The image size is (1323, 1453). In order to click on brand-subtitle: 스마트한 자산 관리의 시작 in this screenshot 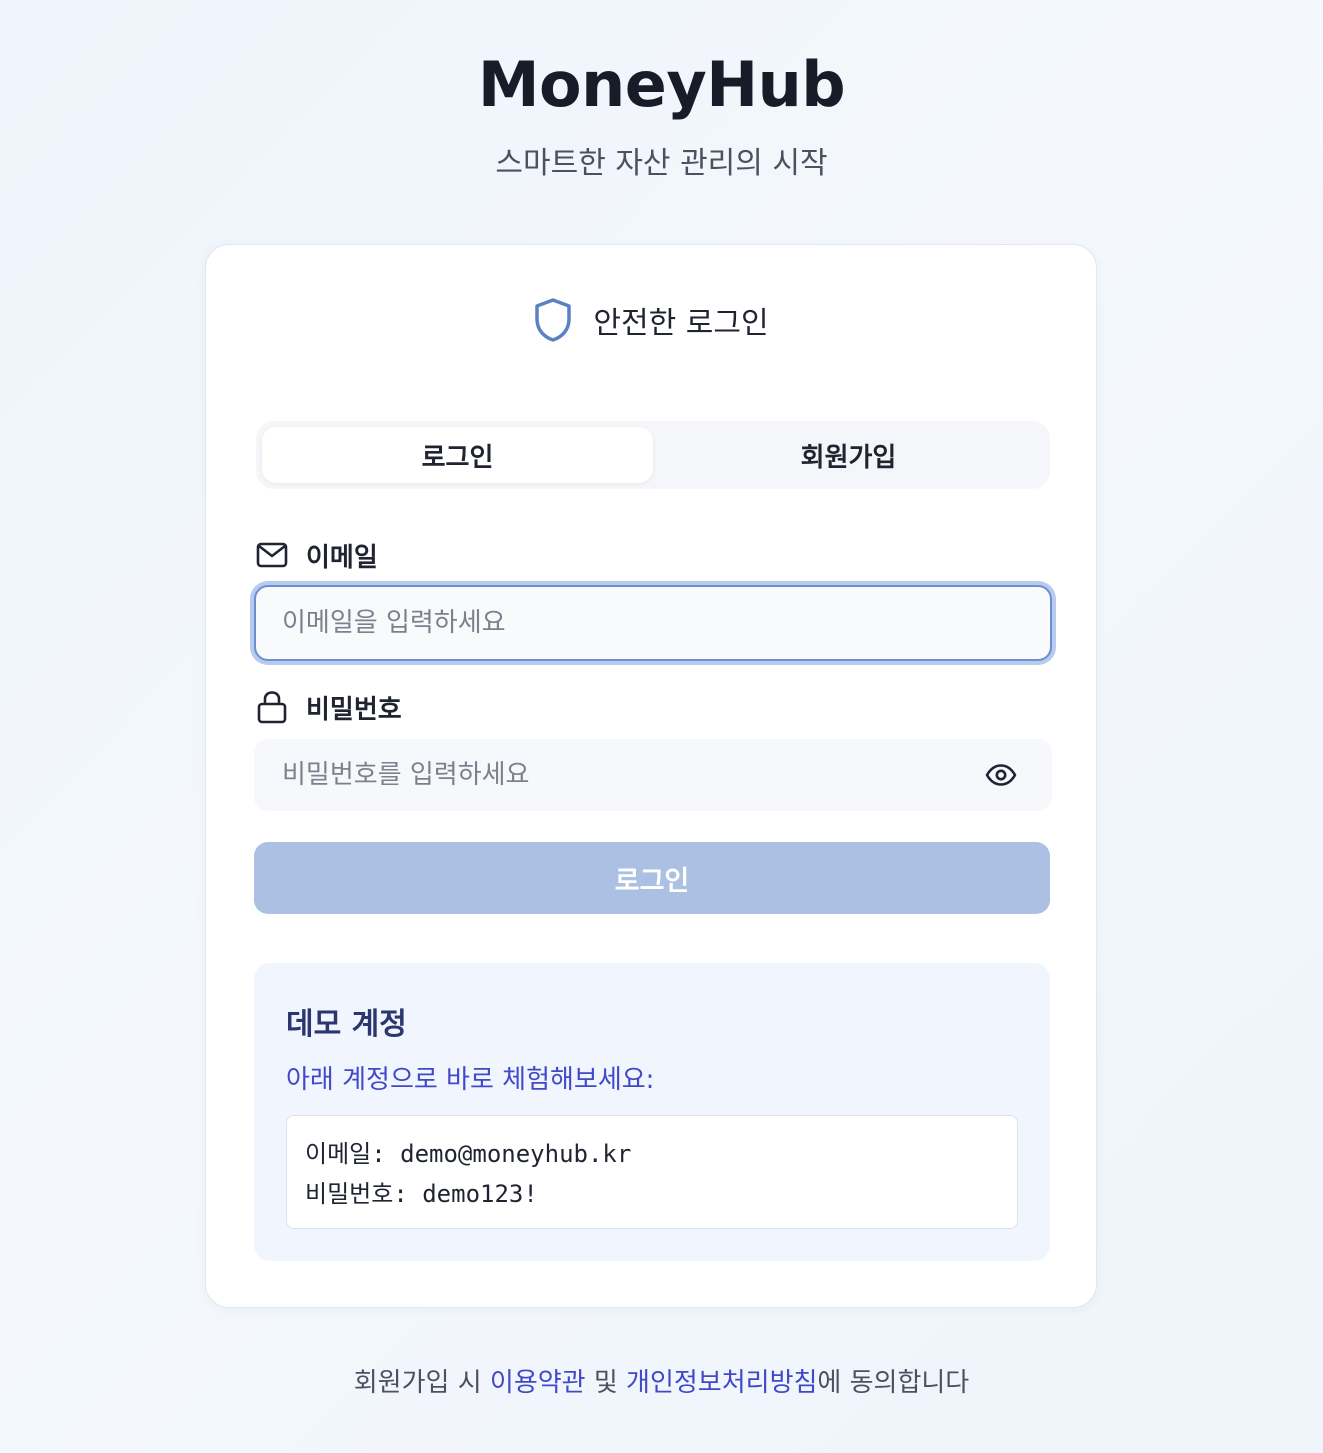, I will do `click(661, 163)`.